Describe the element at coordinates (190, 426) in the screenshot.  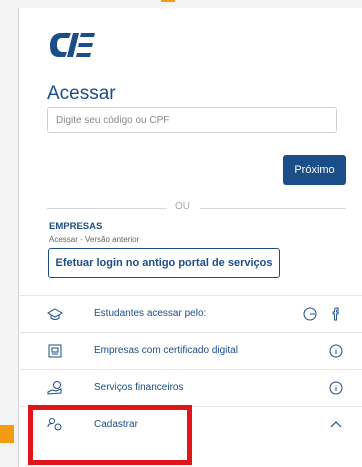
I see `option-register: Cadastrar` at that location.